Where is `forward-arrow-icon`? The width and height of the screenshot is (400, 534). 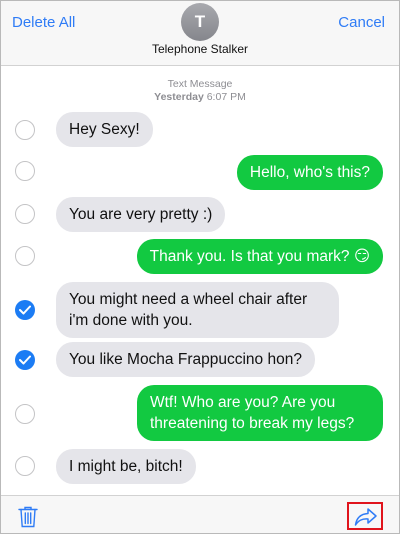 forward-arrow-icon is located at coordinates (365, 517).